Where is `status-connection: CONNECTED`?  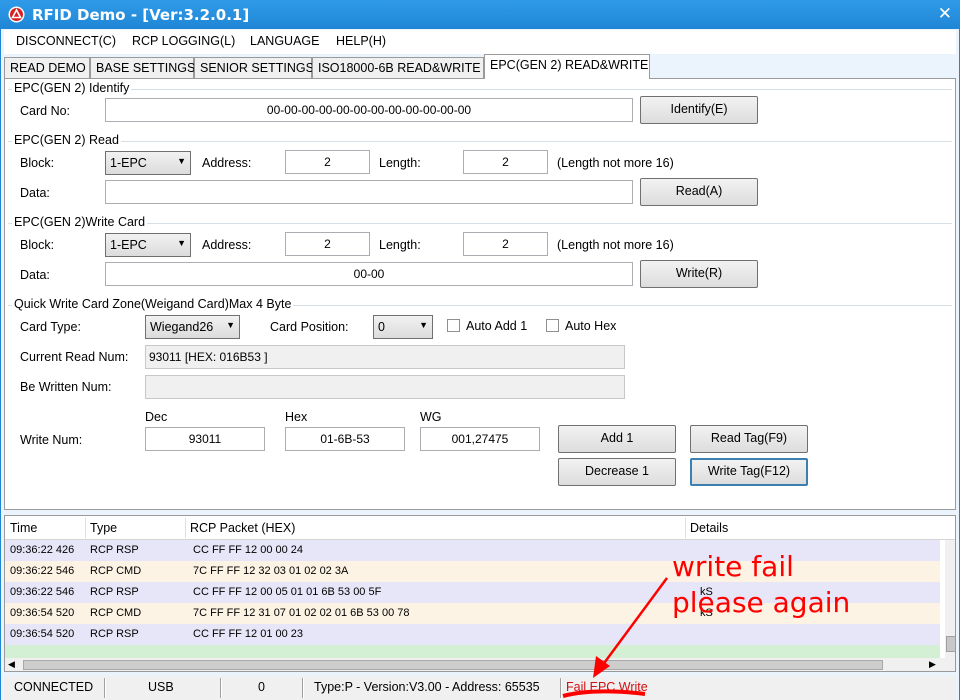
status-connection: CONNECTED is located at coordinates (54, 687).